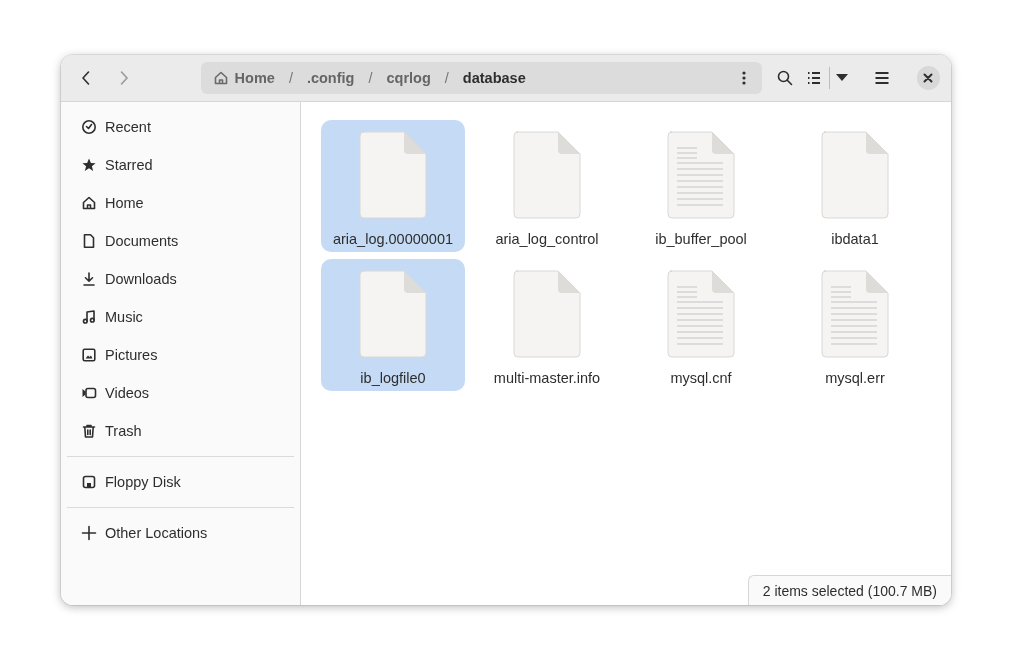  Describe the element at coordinates (85, 78) in the screenshot. I see `chevron-left-icon` at that location.